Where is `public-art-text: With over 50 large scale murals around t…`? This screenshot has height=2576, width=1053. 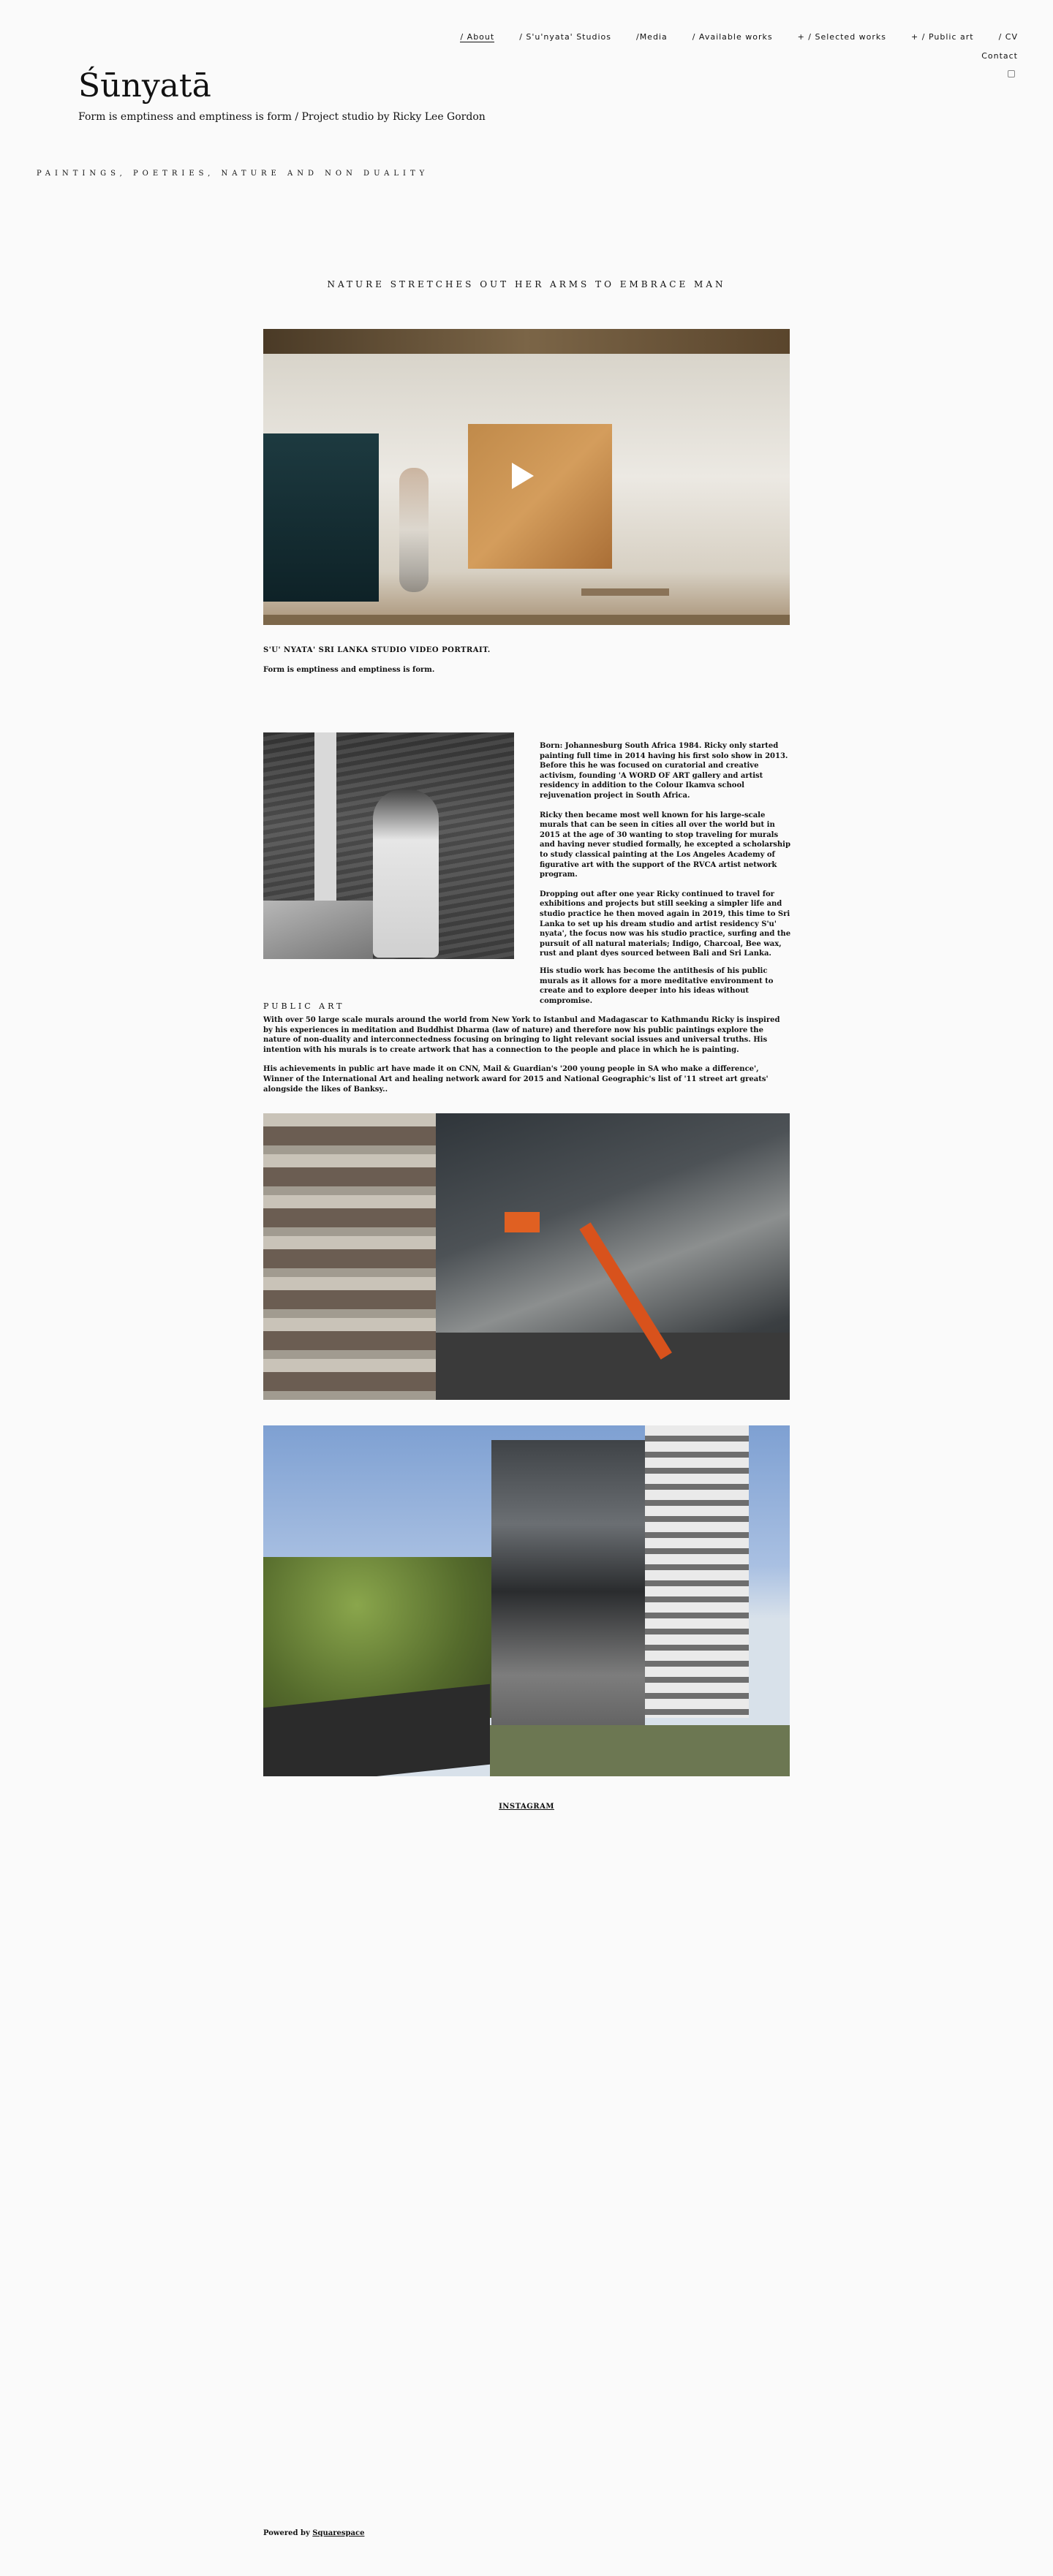 public-art-text: With over 50 large scale murals around t… is located at coordinates (526, 1059).